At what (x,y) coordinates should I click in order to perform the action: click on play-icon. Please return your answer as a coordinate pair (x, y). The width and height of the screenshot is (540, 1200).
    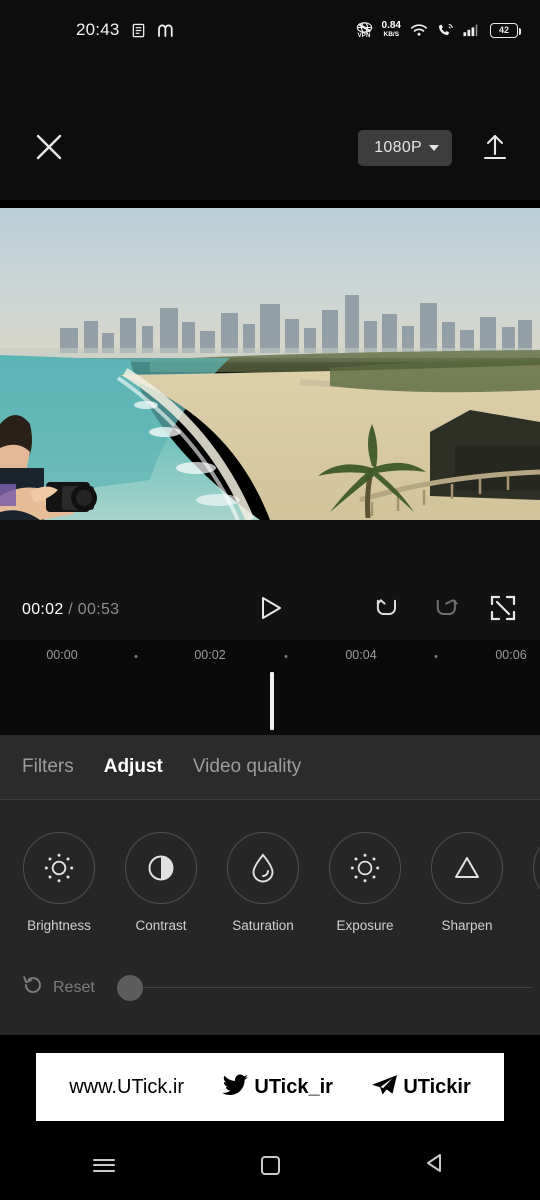
    Looking at the image, I should click on (270, 610).